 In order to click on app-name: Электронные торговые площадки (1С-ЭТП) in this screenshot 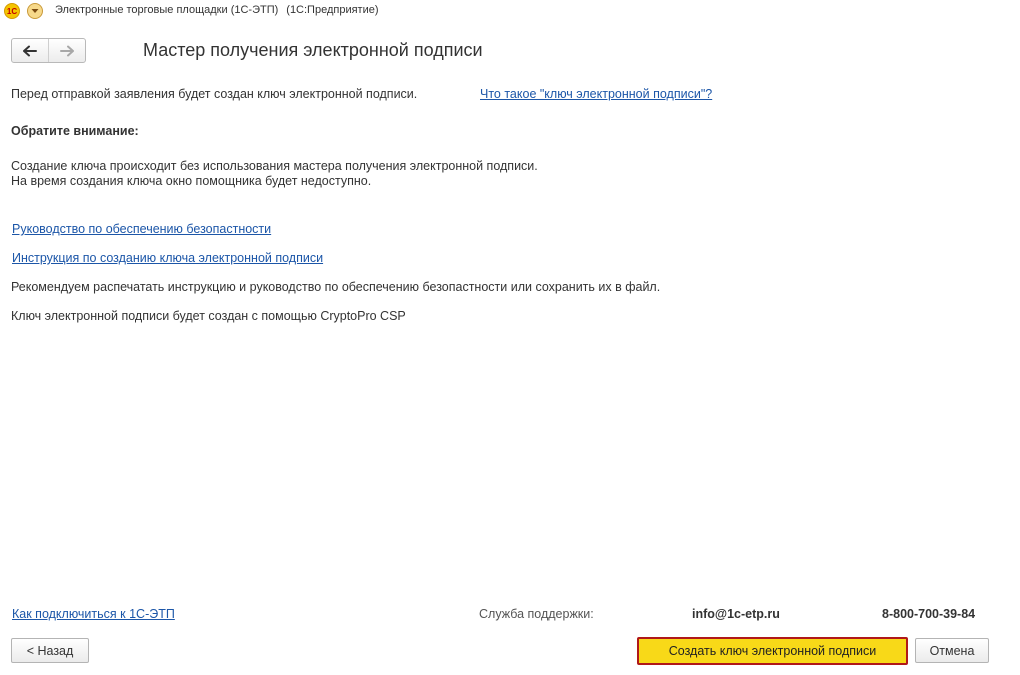, I will do `click(167, 10)`.